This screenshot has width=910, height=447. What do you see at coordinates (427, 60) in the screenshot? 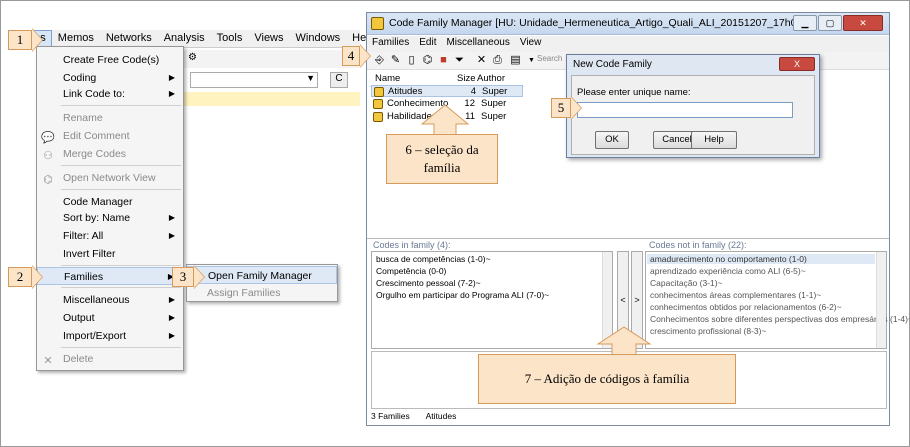
I see `network-icon: ⌬` at bounding box center [427, 60].